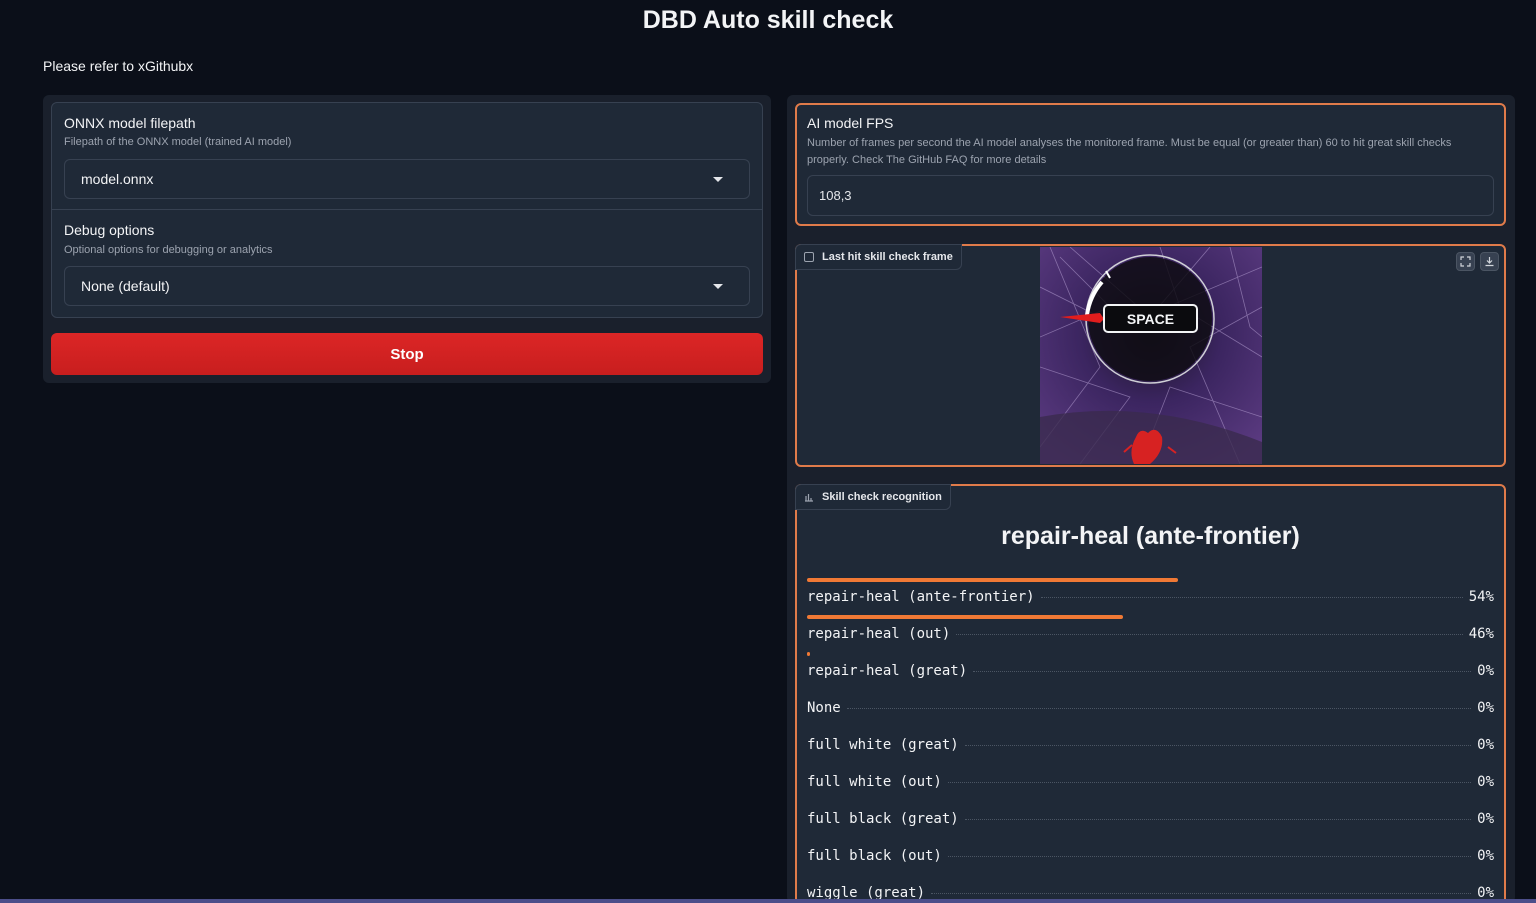  I want to click on confidence-row: full white (great) 0%, so click(1150, 742).